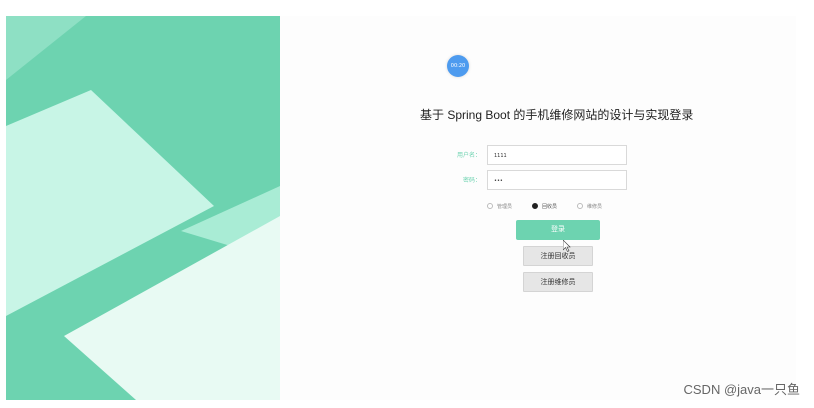 The image size is (814, 408). Describe the element at coordinates (567, 246) in the screenshot. I see `mouse-cursor-icon` at that location.